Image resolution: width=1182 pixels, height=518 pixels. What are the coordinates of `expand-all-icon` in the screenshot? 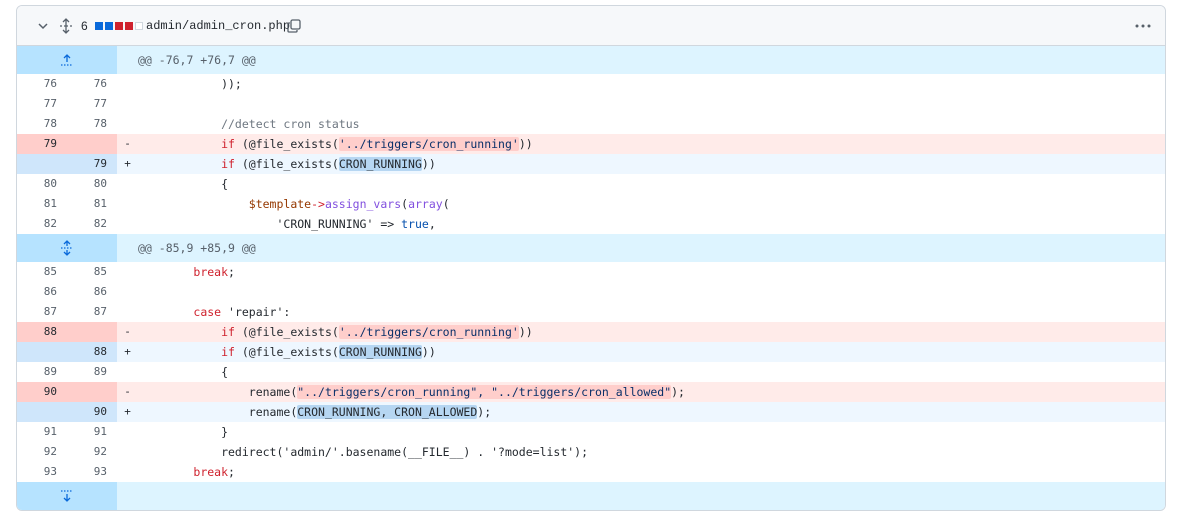 It's located at (66, 26).